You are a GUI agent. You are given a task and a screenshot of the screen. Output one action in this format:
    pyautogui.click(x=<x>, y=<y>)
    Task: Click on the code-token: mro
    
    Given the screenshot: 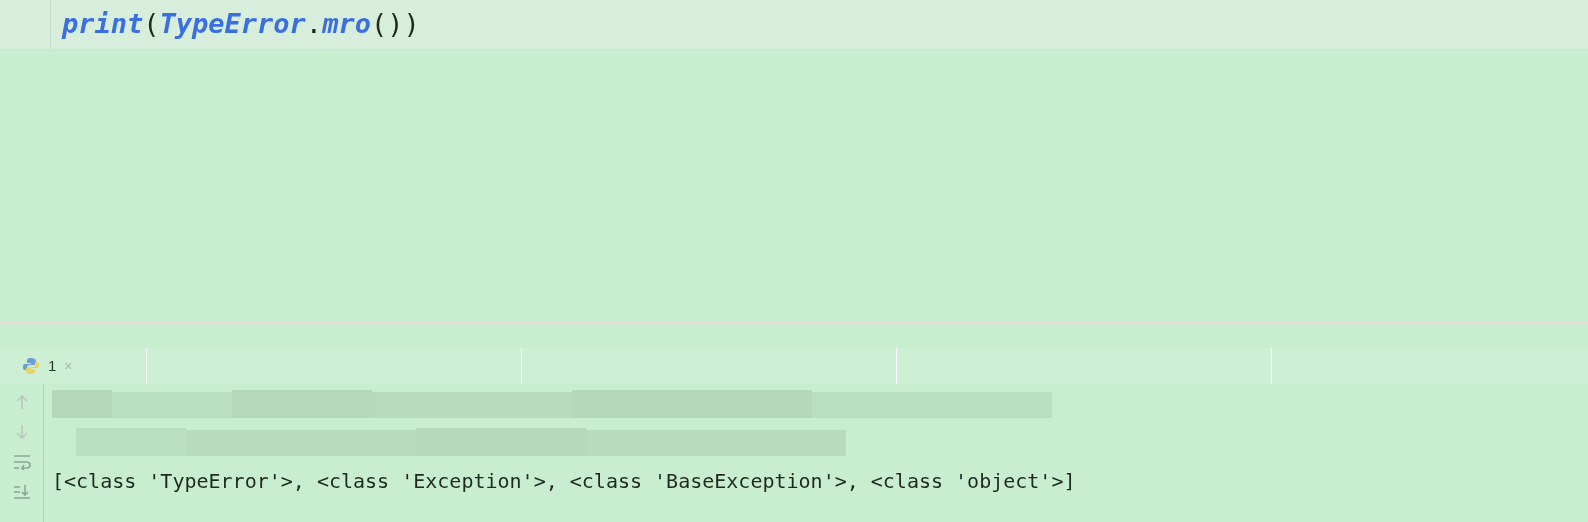 What is the action you would take?
    pyautogui.click(x=346, y=24)
    